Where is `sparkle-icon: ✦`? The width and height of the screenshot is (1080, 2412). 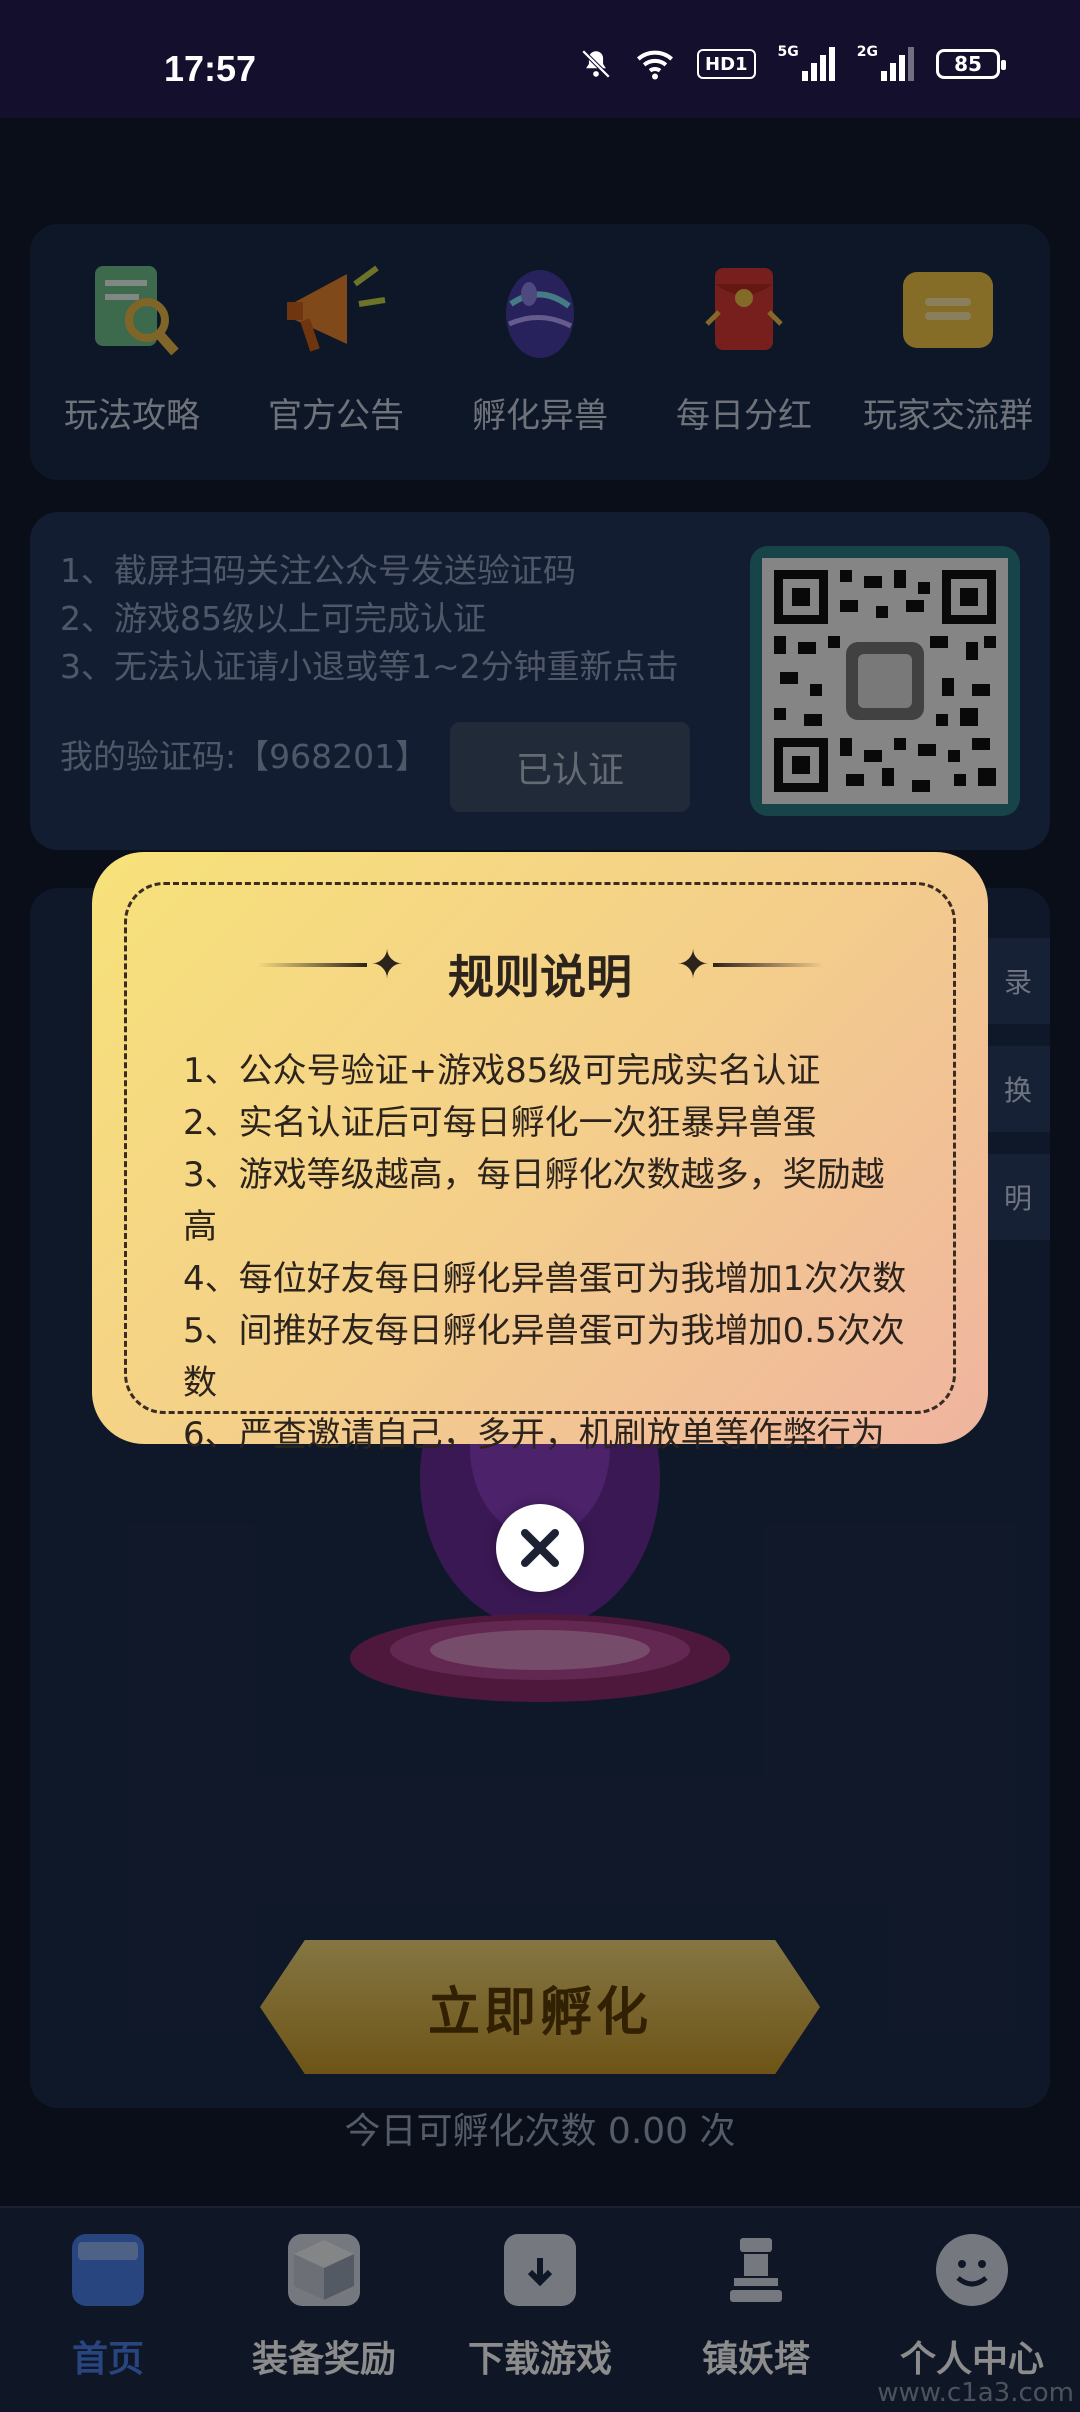
sparkle-icon: ✦ is located at coordinates (693, 965).